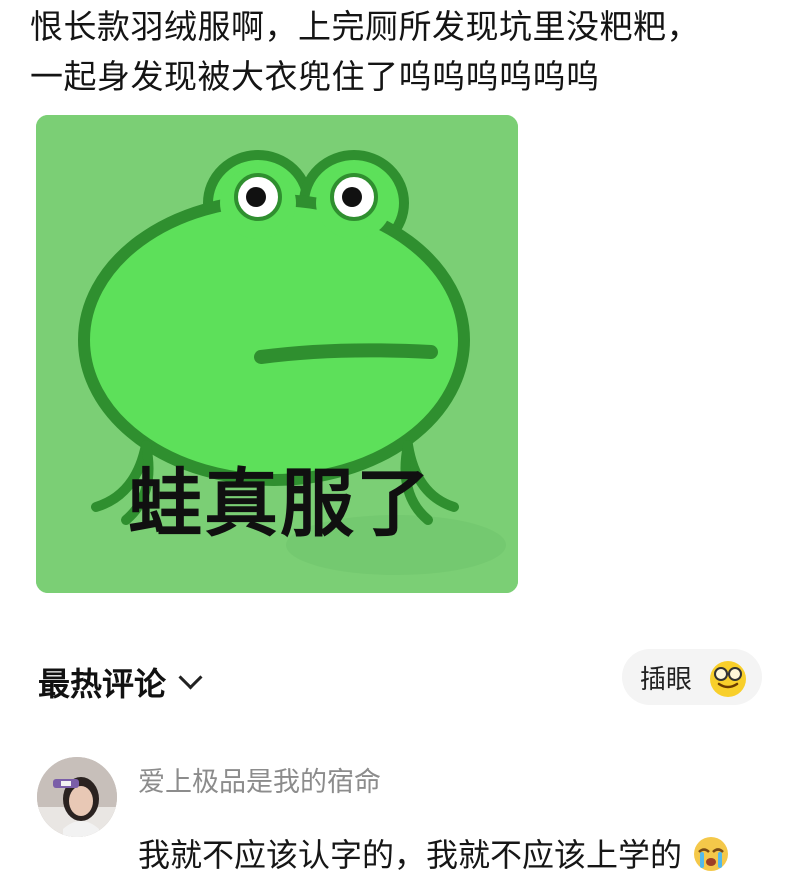  What do you see at coordinates (400, 52) in the screenshot?
I see `post-text: 恨长款羽绒服啊，上完厕所发现坑里没粑粑， 一起身发现被大衣兜住了呜呜呜呜呜呜` at bounding box center [400, 52].